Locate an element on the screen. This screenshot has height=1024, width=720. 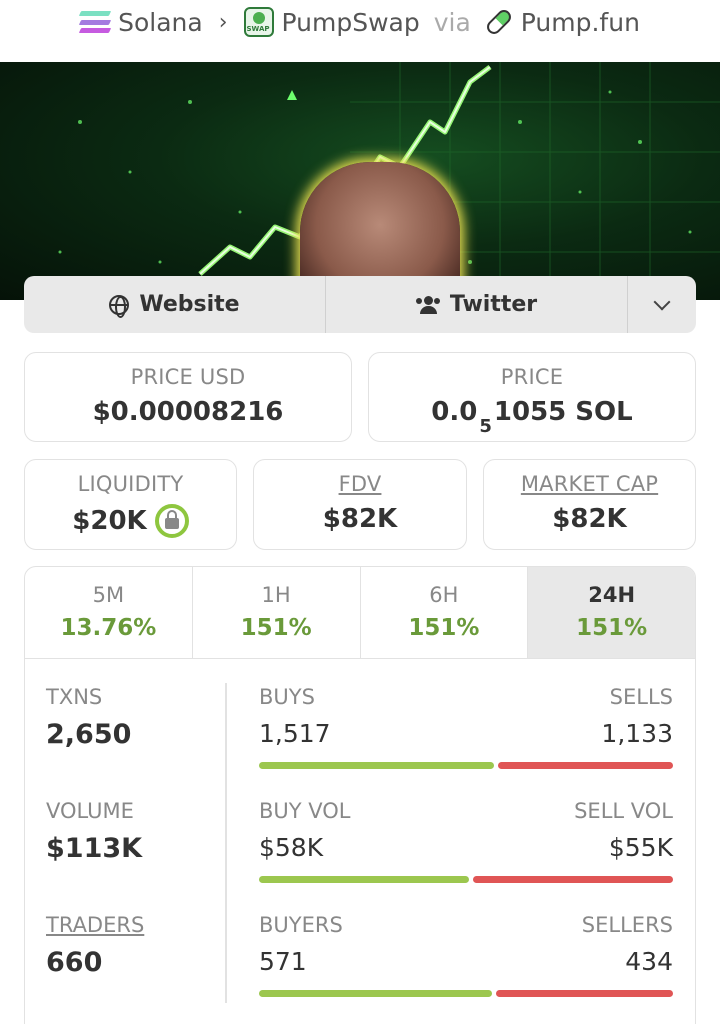
tab-5m: 5M 13.76% is located at coordinates (109, 612).